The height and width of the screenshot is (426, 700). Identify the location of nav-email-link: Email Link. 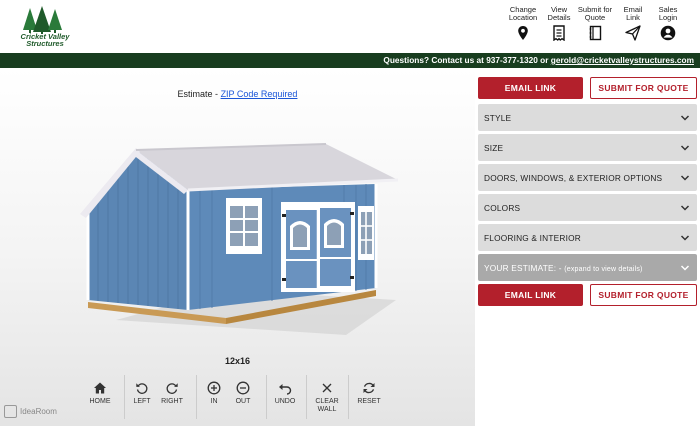
(633, 23).